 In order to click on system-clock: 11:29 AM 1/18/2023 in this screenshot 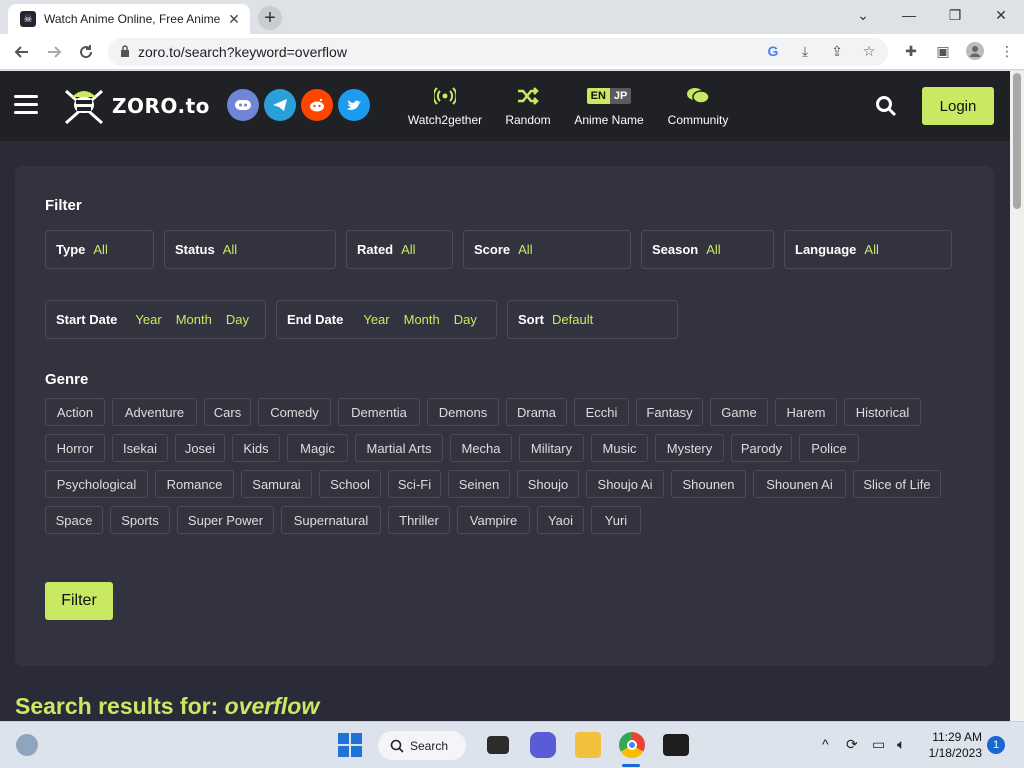, I will do `click(951, 745)`.